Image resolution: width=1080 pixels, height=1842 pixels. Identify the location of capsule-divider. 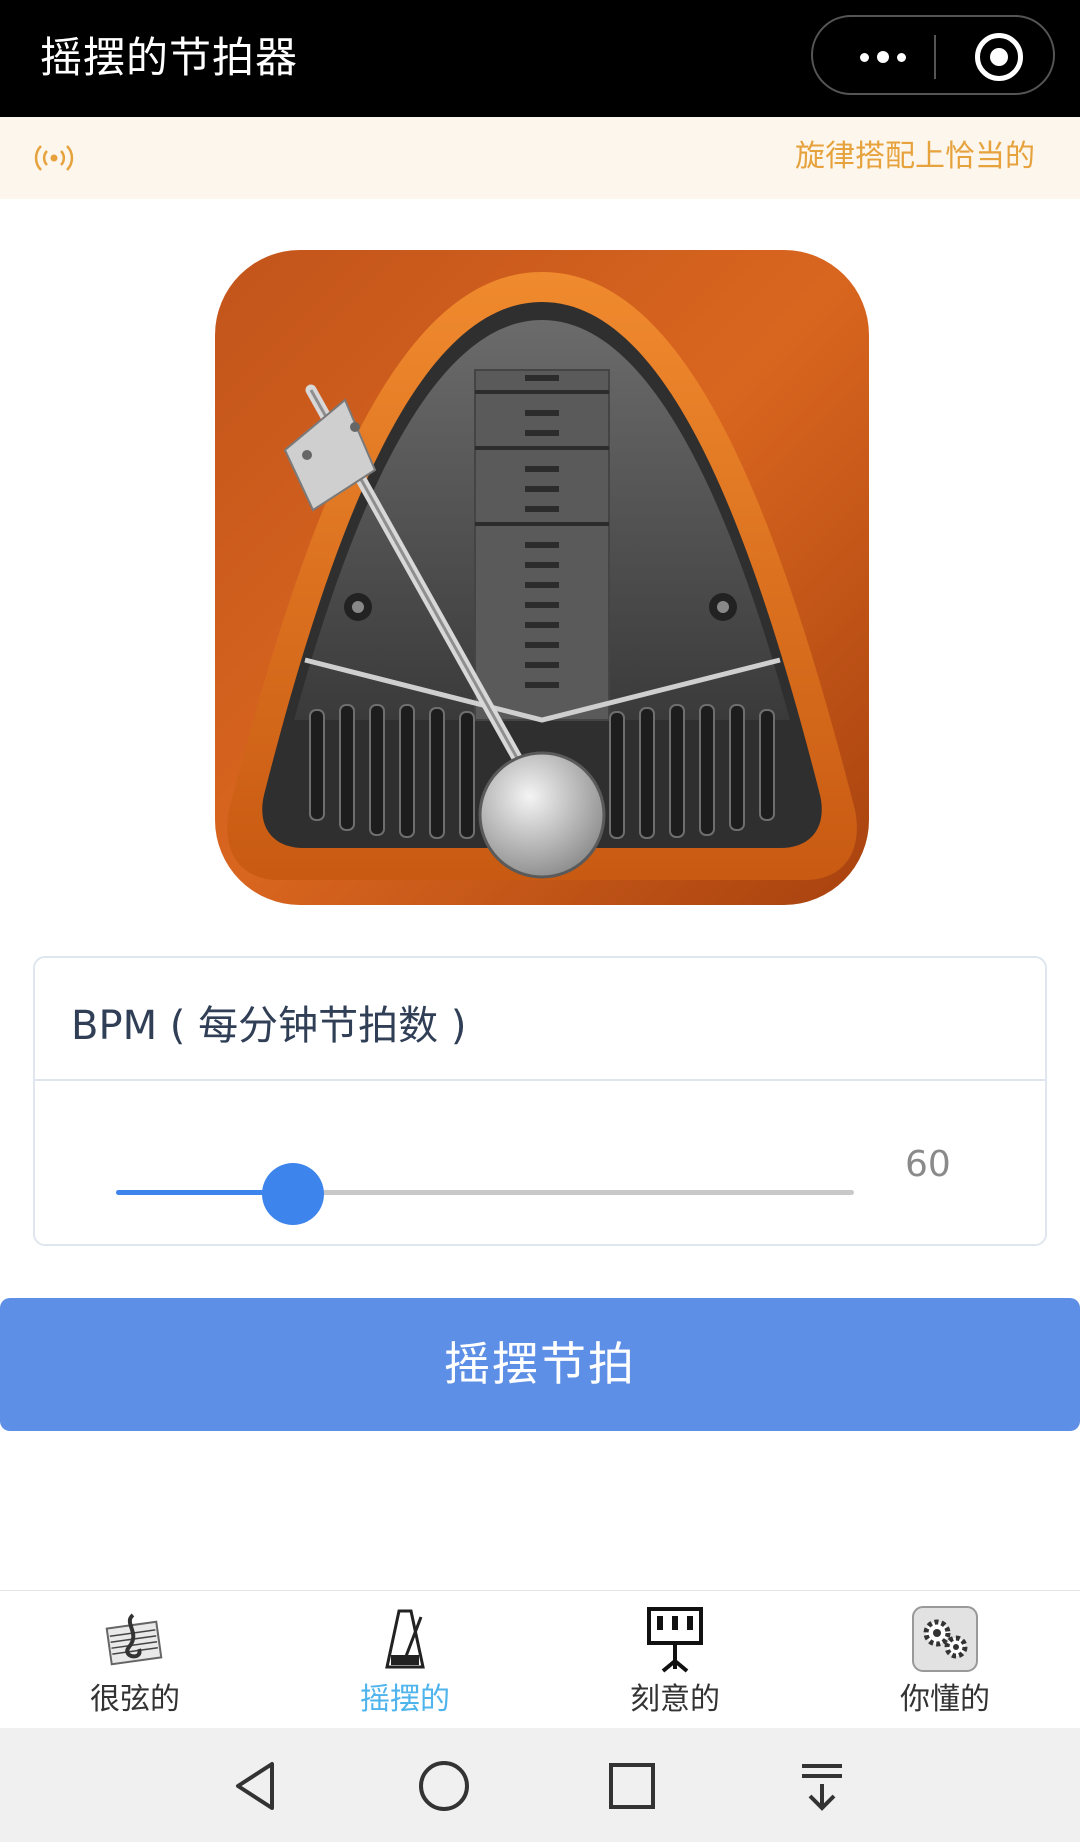
(935, 57).